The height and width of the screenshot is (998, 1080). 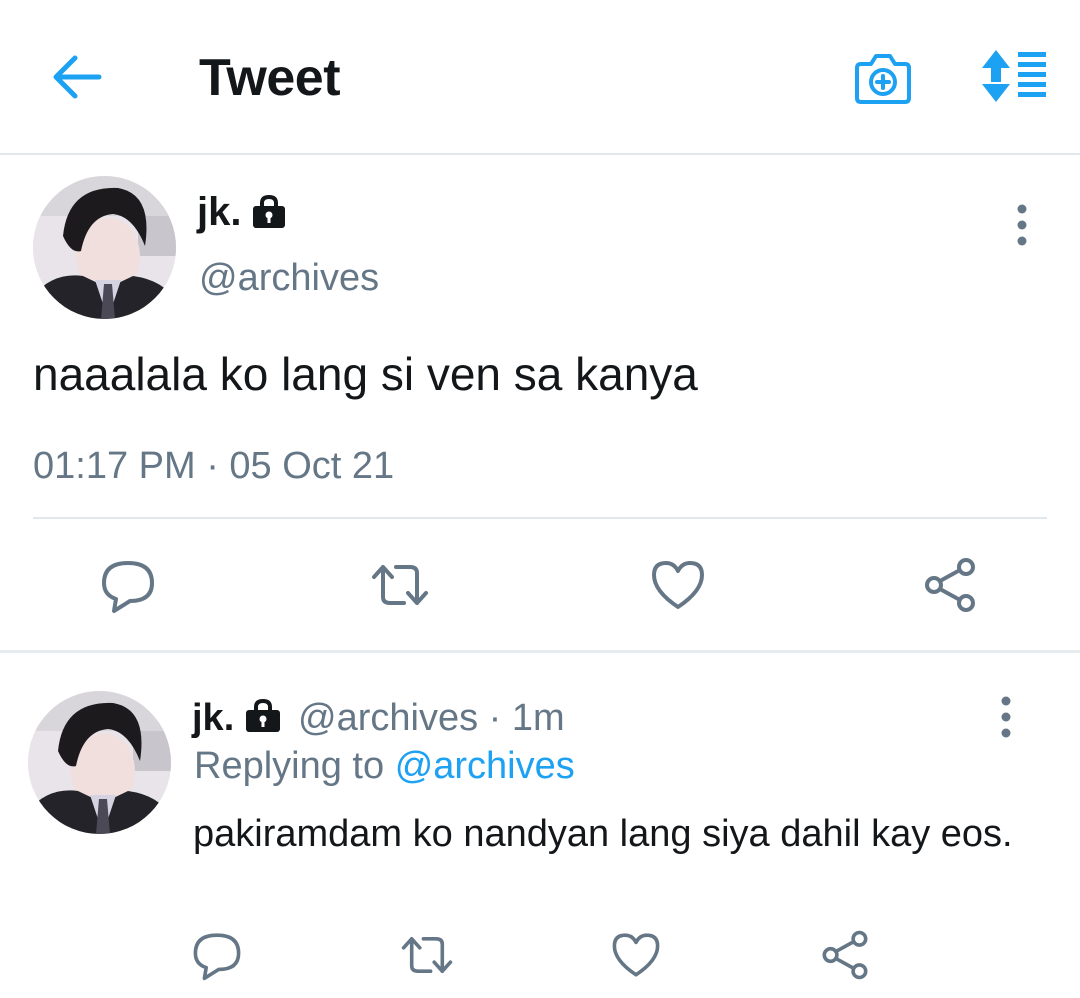 What do you see at coordinates (431, 718) in the screenshot?
I see `handle-and-time: @archives · 1m` at bounding box center [431, 718].